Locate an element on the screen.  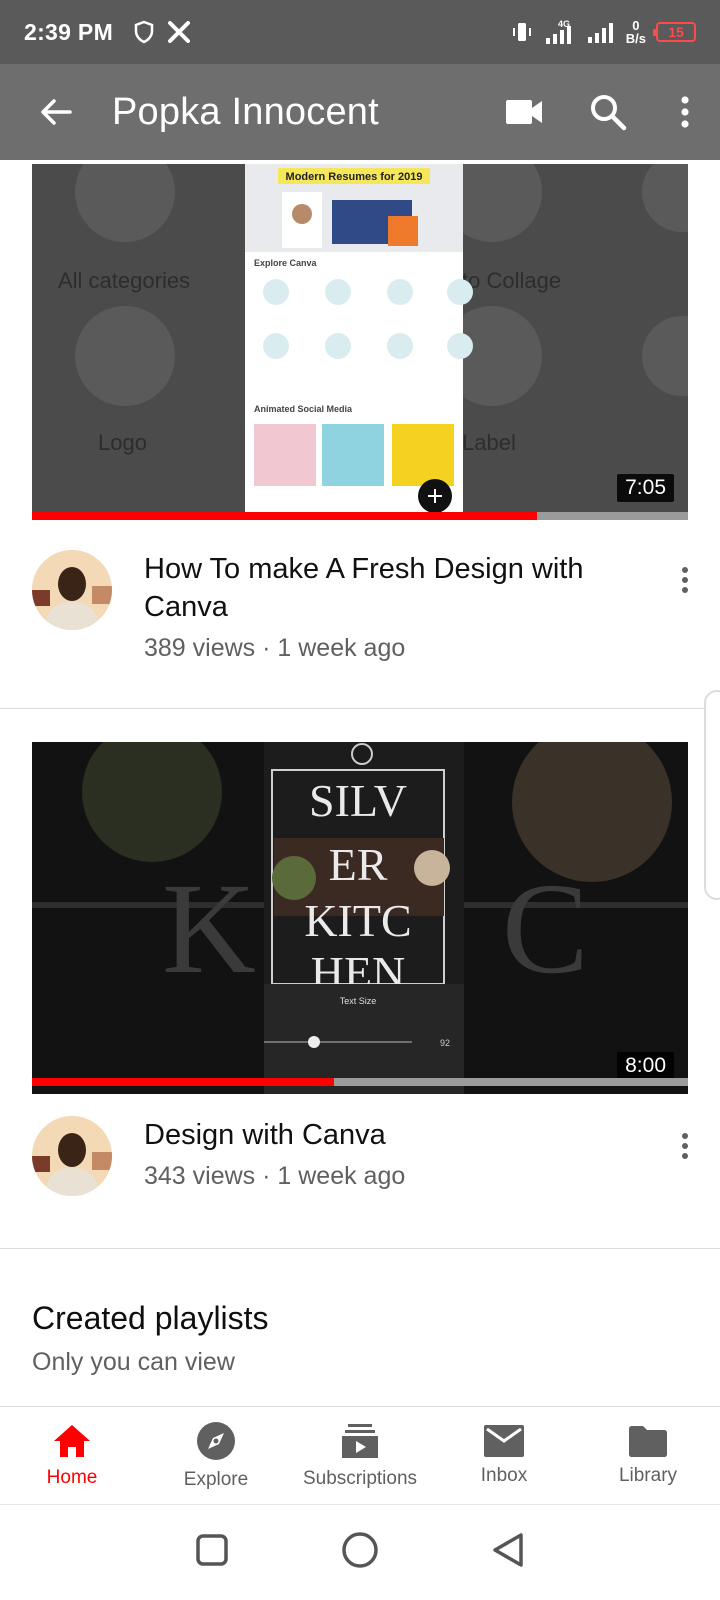
bottom-navigation: Home Explore Subscriptions Inbox Library is located at coordinates (360, 1455).